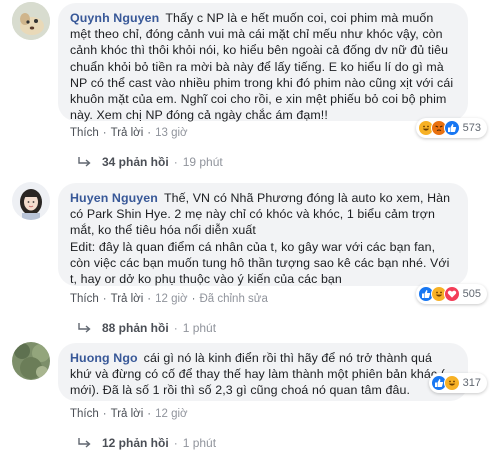  What do you see at coordinates (135, 443) in the screenshot?
I see `reply-count: 12 phản hồi` at bounding box center [135, 443].